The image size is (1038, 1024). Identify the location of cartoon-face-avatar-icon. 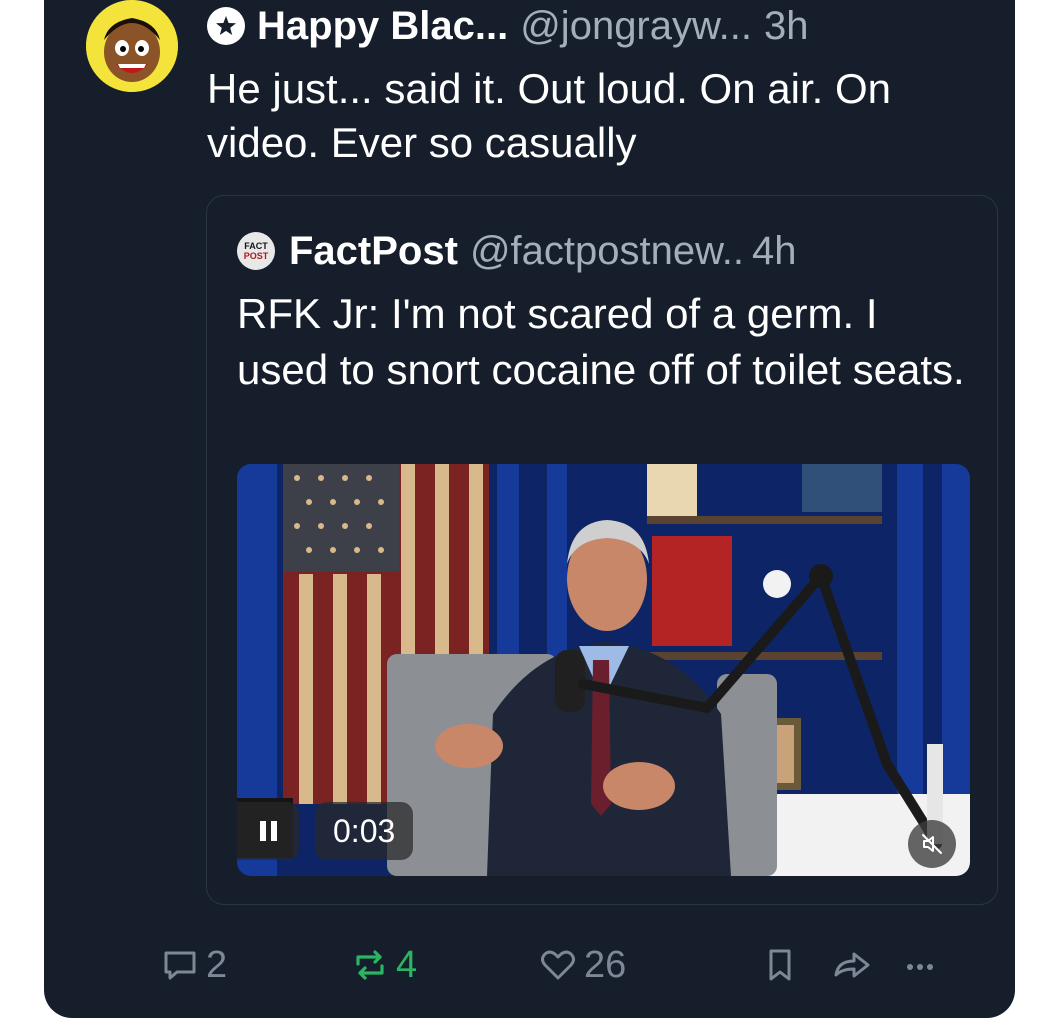
(132, 46).